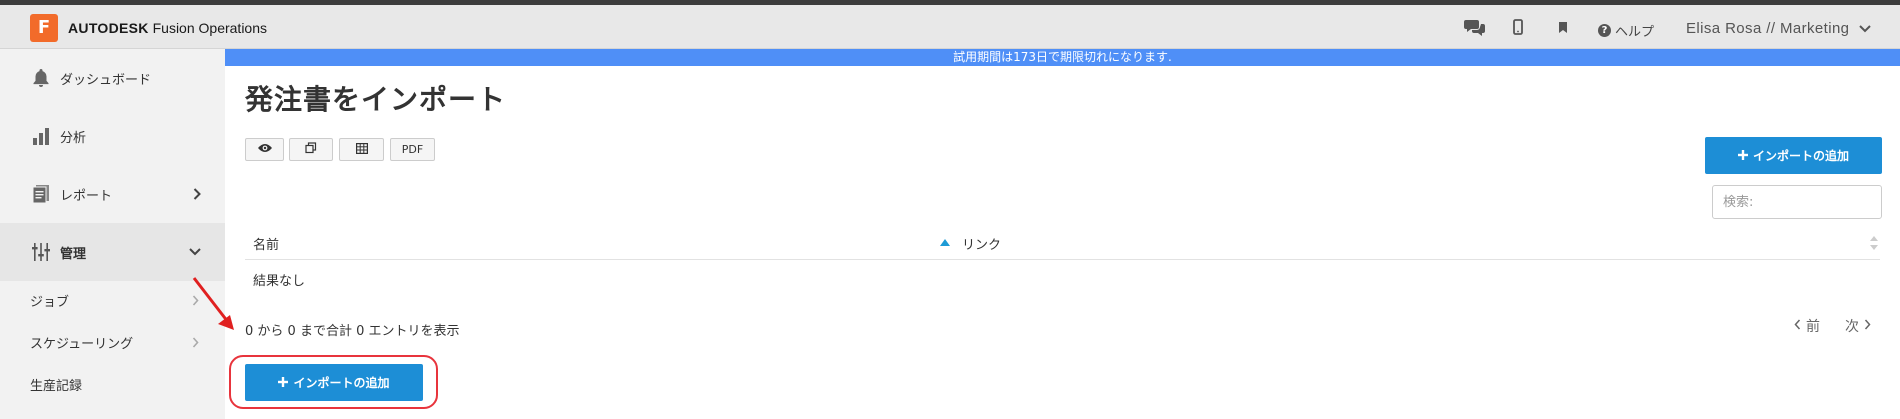 The width and height of the screenshot is (1900, 419). Describe the element at coordinates (412, 149) in the screenshot. I see `pdf-button: PDF` at that location.